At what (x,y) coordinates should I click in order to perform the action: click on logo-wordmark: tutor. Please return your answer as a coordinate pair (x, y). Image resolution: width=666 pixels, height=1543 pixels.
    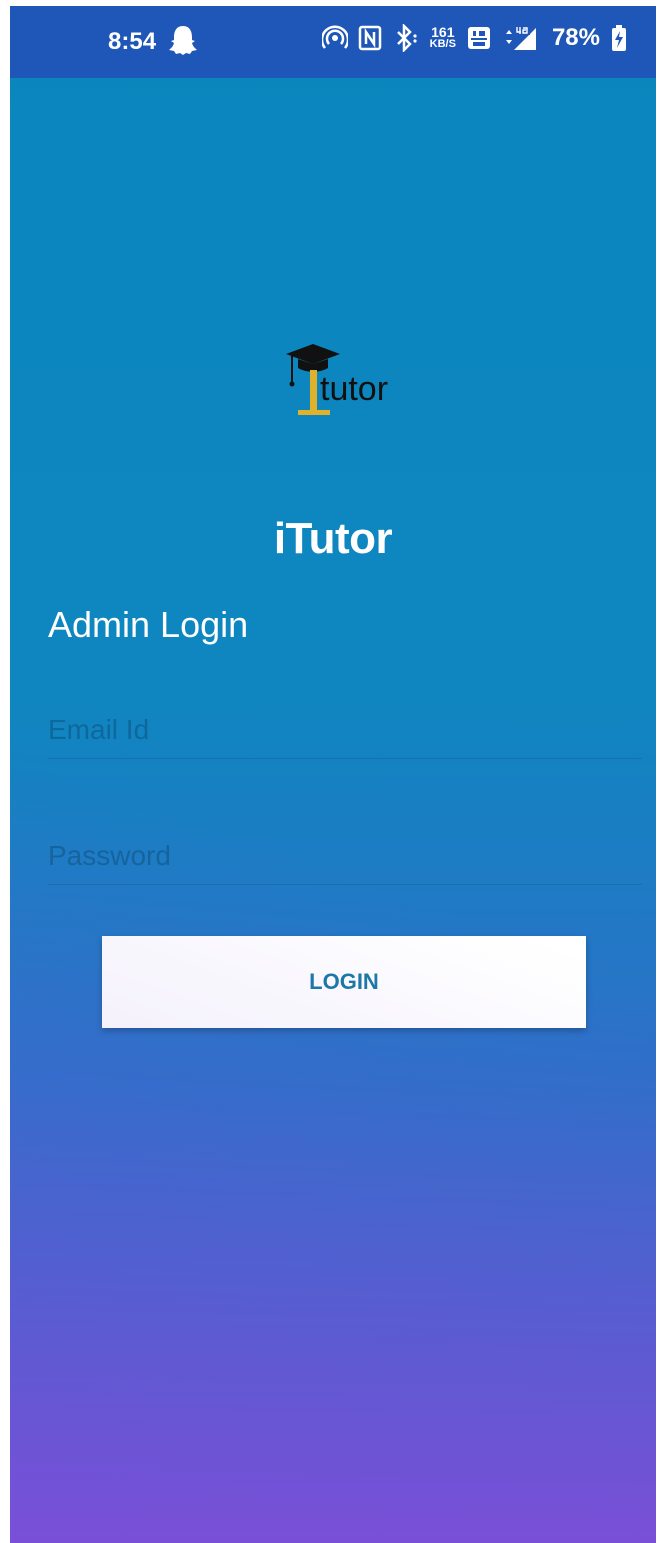
    Looking at the image, I should click on (354, 389).